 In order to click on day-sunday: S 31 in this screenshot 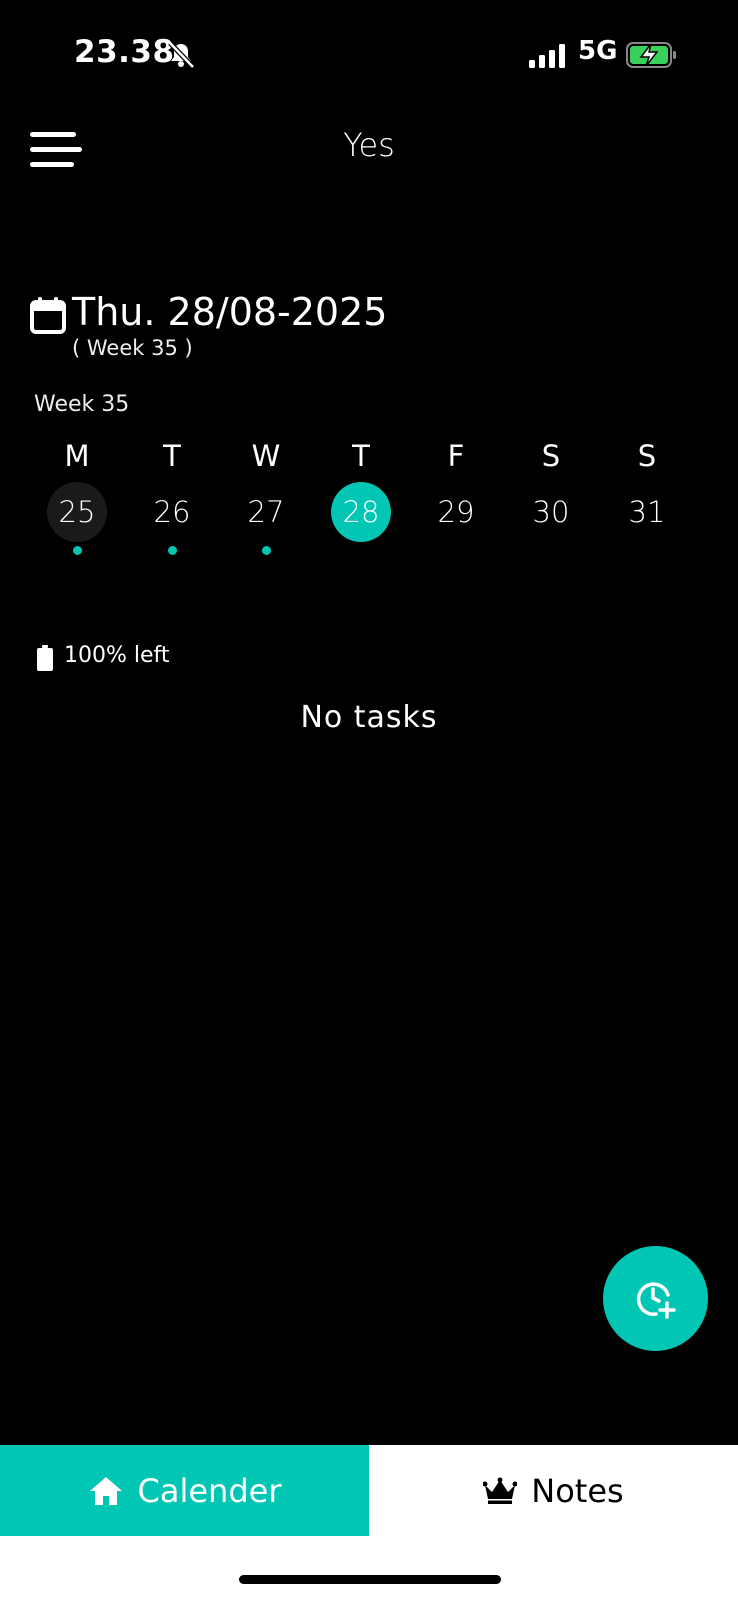, I will do `click(647, 495)`.